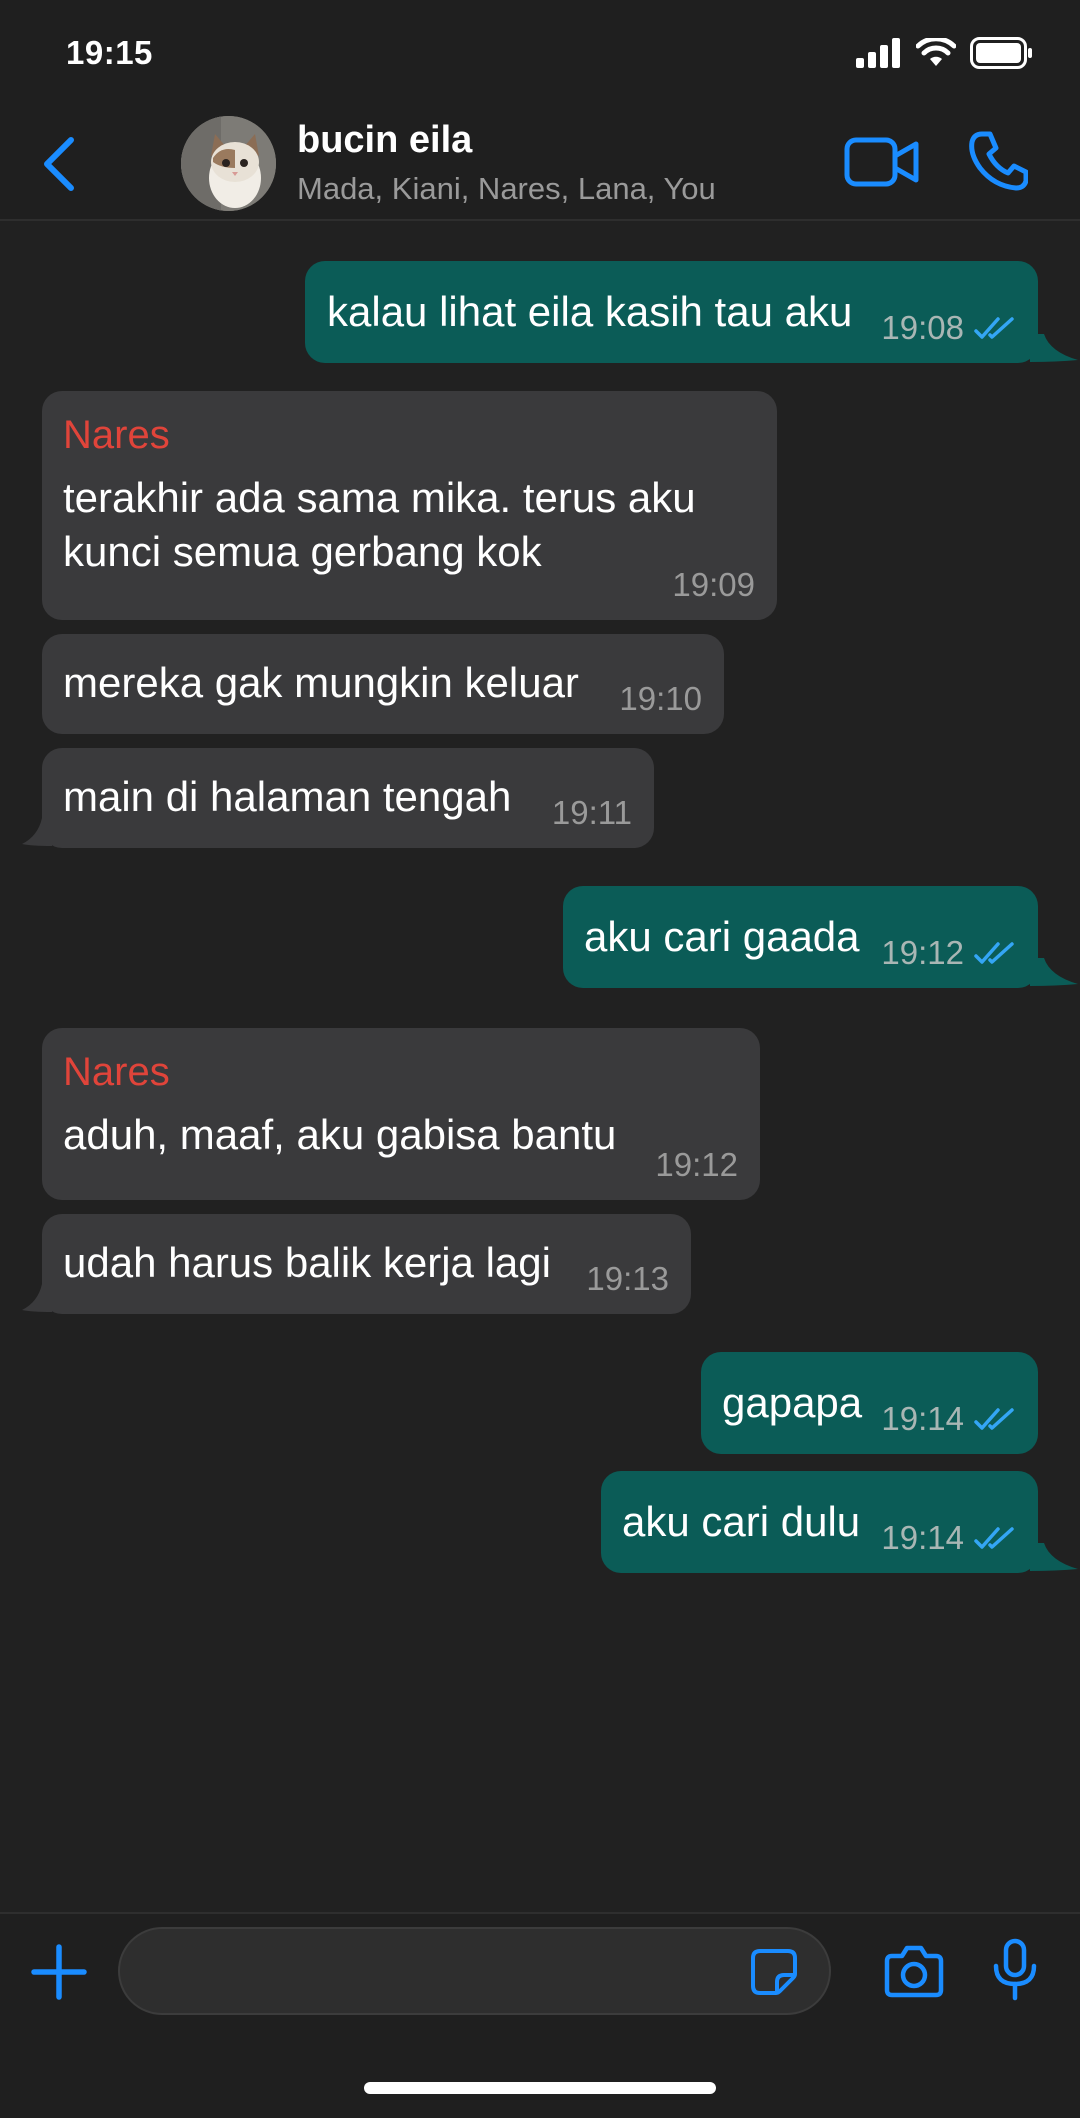 This screenshot has height=2118, width=1080. What do you see at coordinates (307, 1262) in the screenshot?
I see `message-text: udah harus balik kerja lagi` at bounding box center [307, 1262].